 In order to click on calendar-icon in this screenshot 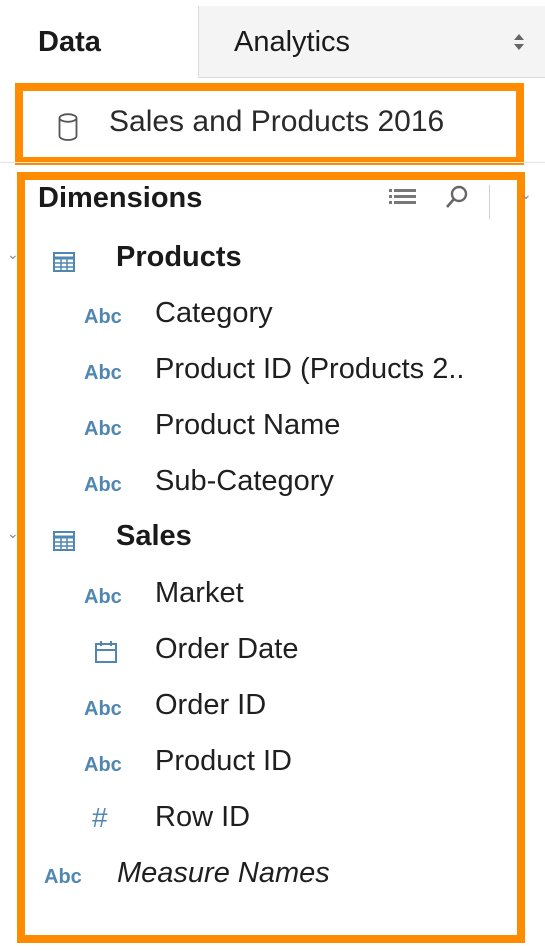, I will do `click(106, 652)`.